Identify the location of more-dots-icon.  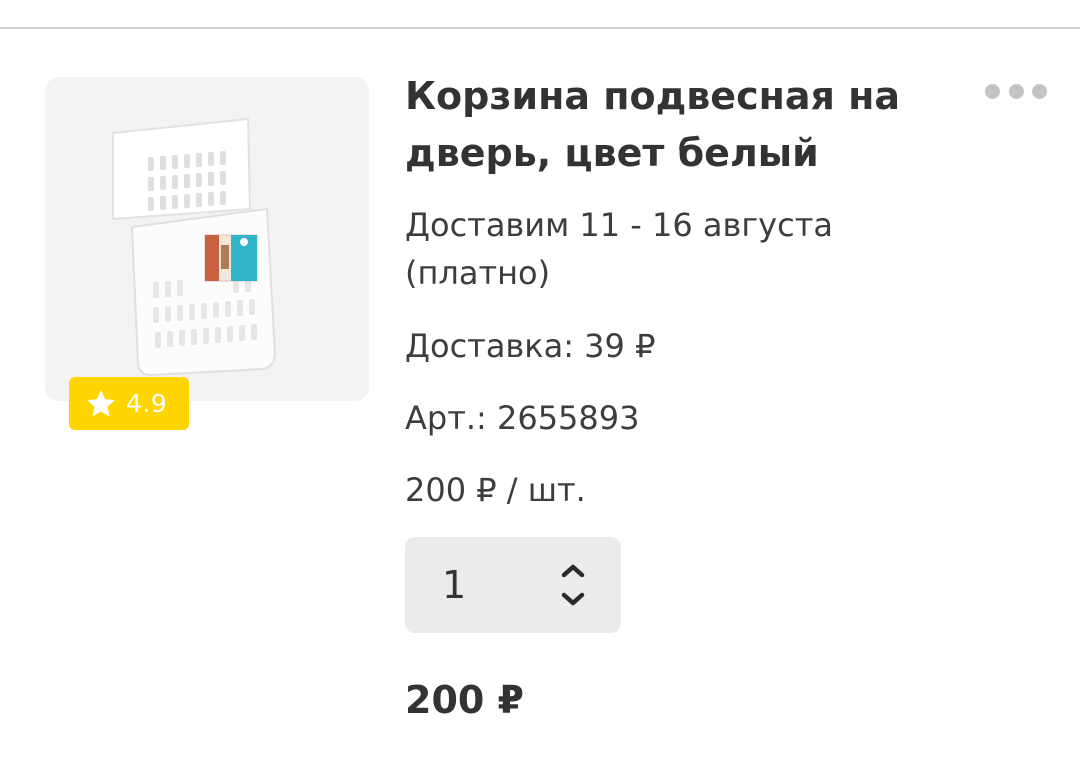
(1016, 91).